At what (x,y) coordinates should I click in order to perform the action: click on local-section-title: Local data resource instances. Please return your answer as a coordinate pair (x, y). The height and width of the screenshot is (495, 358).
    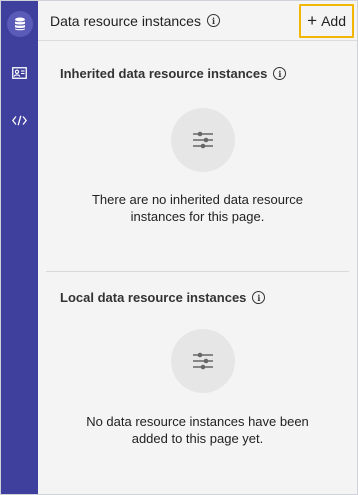
    Looking at the image, I should click on (153, 297).